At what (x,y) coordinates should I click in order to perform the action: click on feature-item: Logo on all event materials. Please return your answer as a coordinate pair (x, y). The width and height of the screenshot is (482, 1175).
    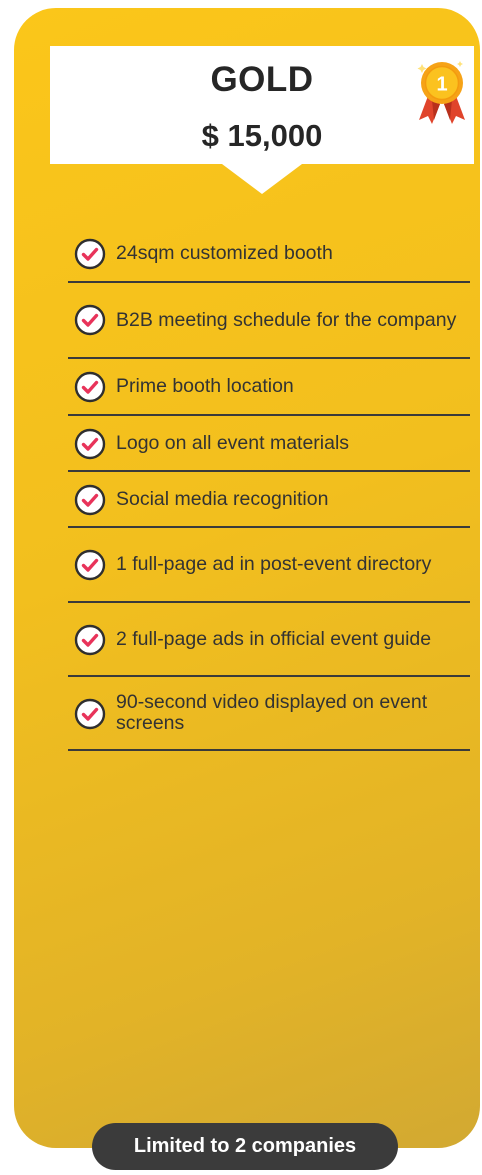
    Looking at the image, I should click on (269, 444).